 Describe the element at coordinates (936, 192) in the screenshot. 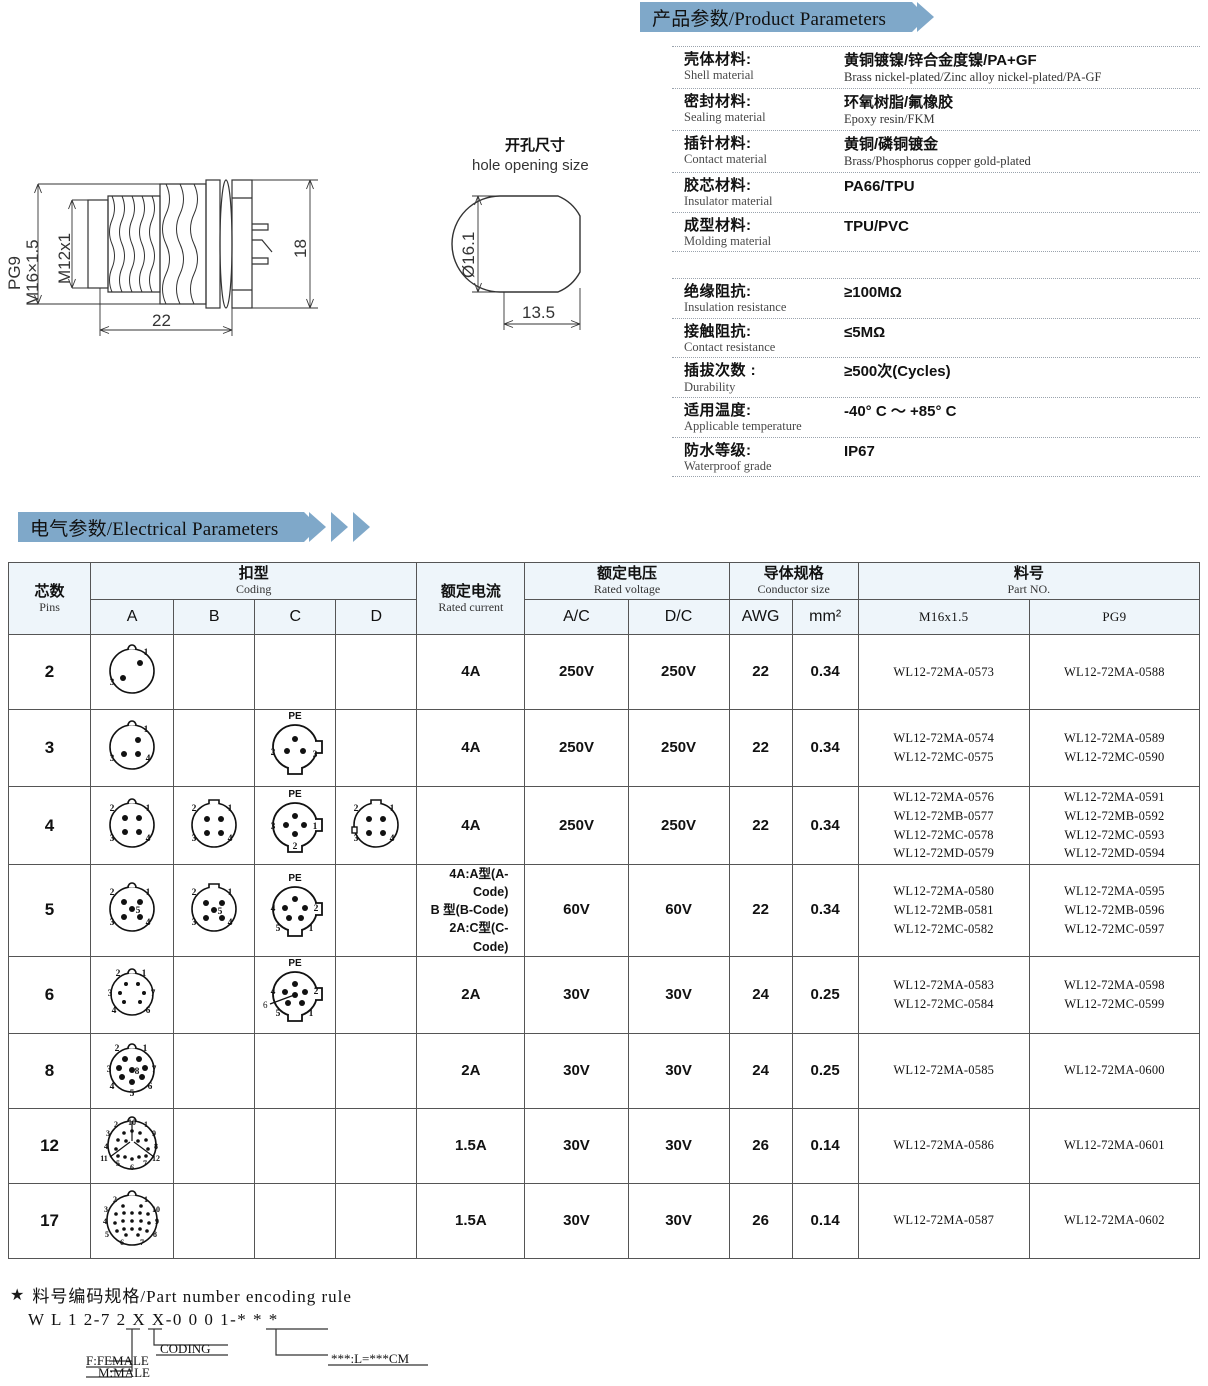

I see `spec-row: 胶芯材料: Insulator material PA66/TPU` at that location.